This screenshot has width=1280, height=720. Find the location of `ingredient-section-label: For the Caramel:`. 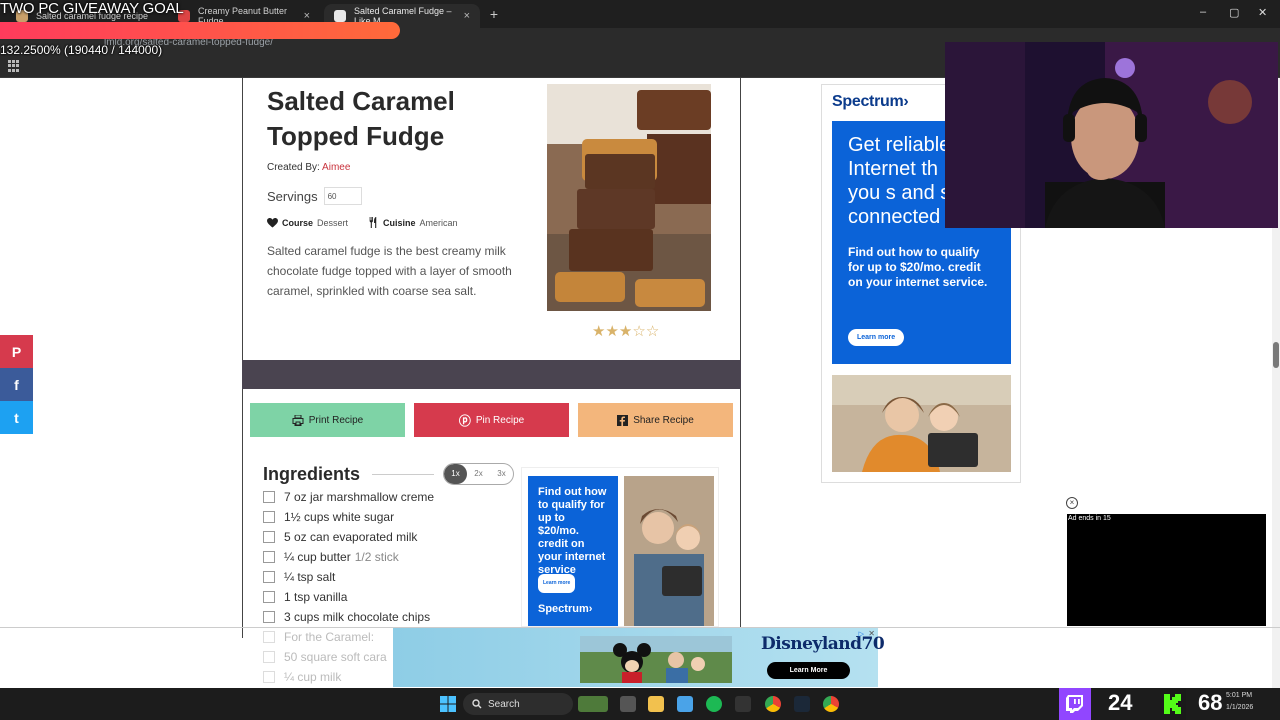

ingredient-section-label: For the Caramel: is located at coordinates (329, 637).